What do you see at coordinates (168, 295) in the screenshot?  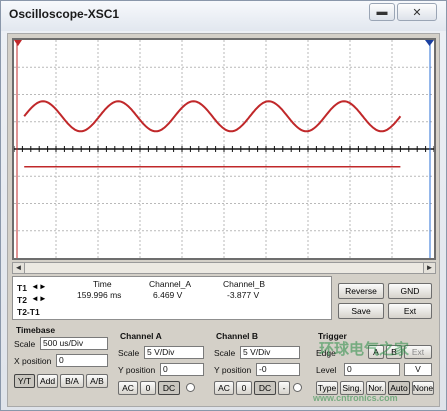 I see `t1-channel-a-value: 6.469 V` at bounding box center [168, 295].